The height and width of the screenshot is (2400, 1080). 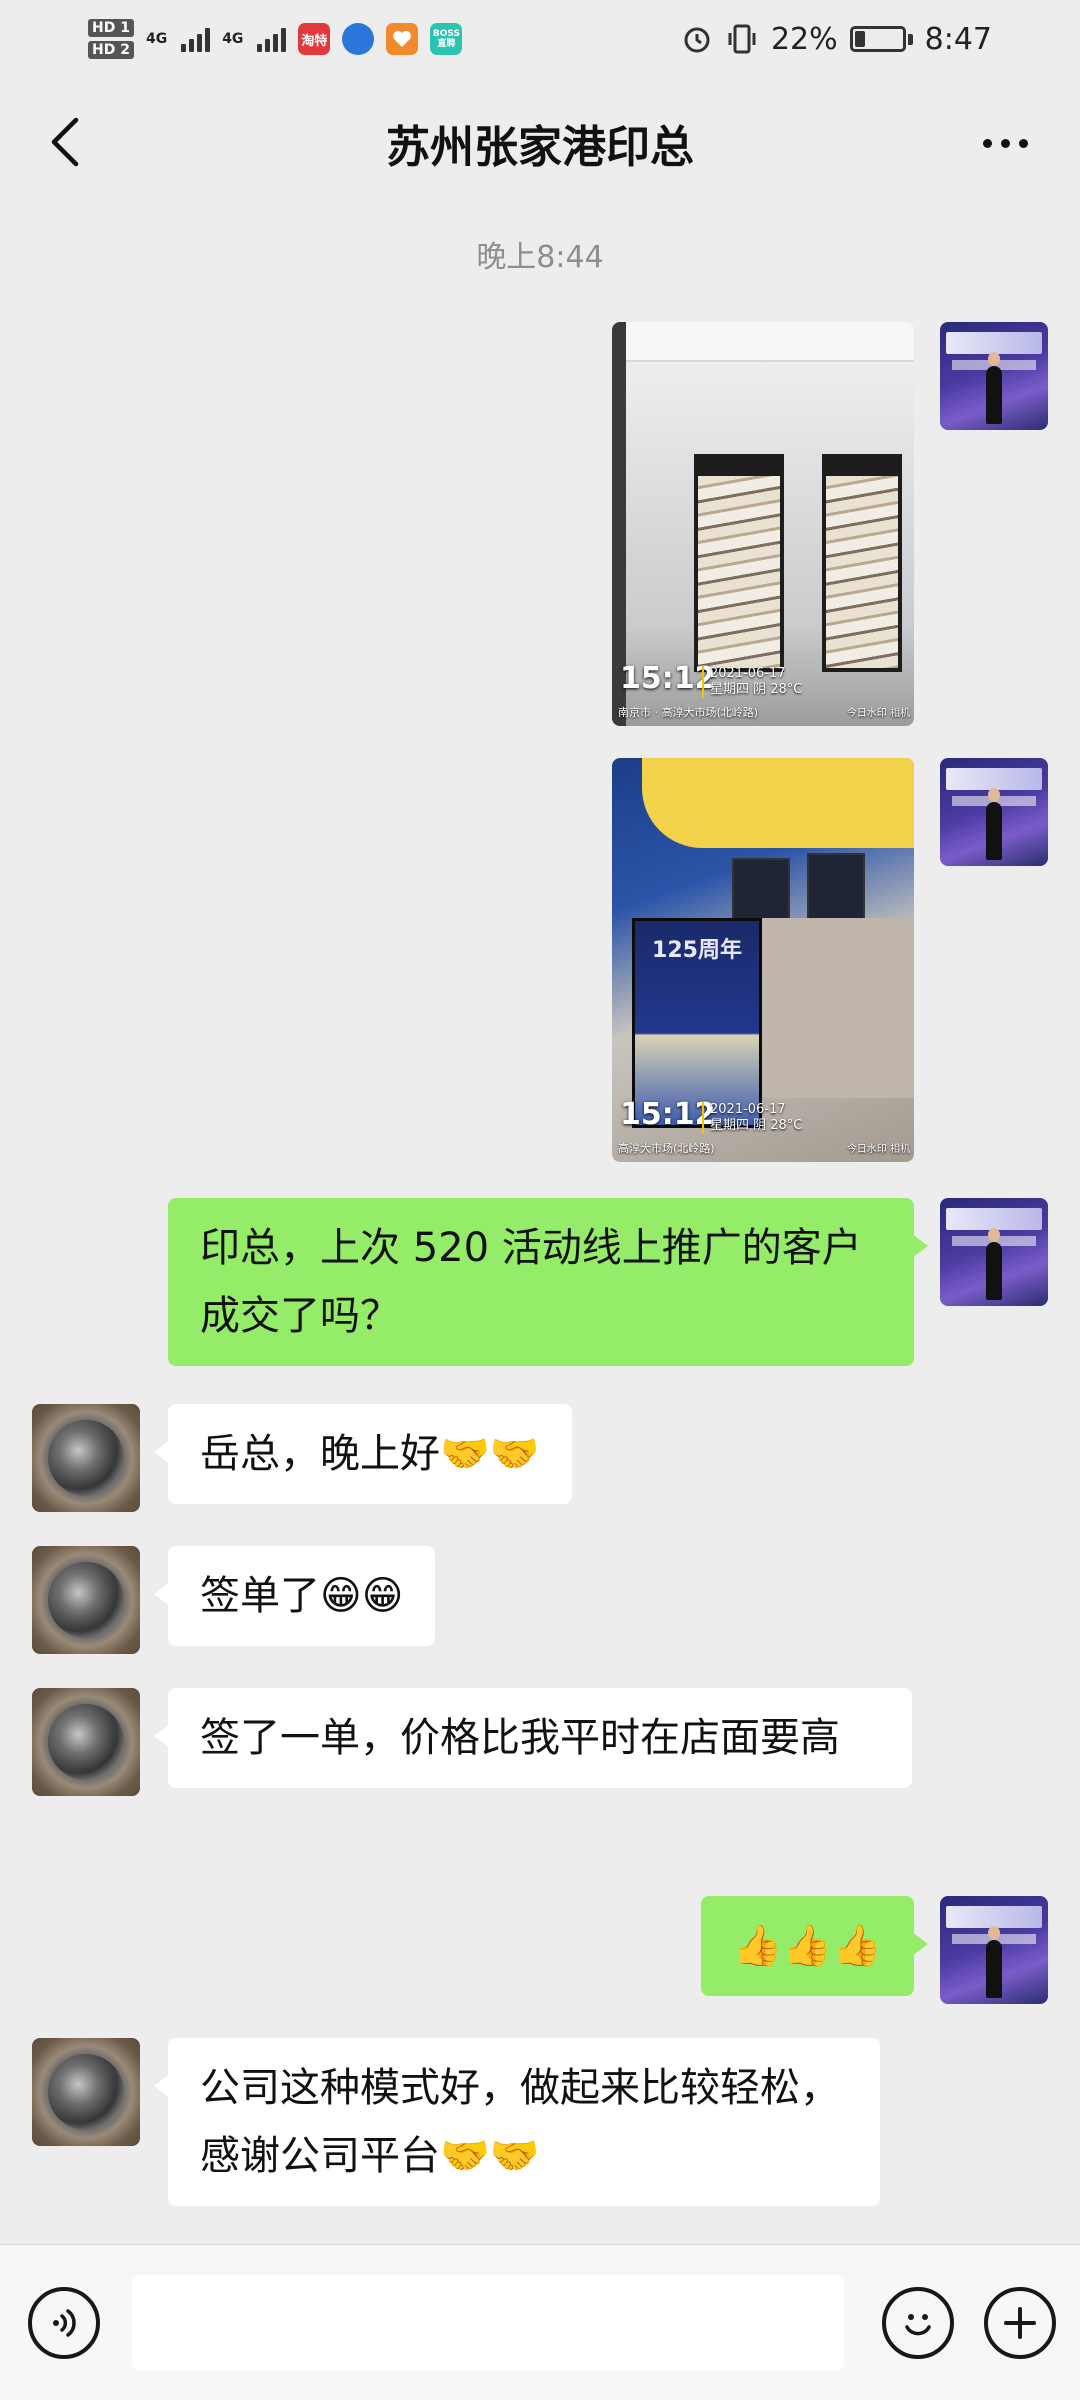 I want to click on hd-indicators: HD 1 HD 2, so click(x=111, y=39).